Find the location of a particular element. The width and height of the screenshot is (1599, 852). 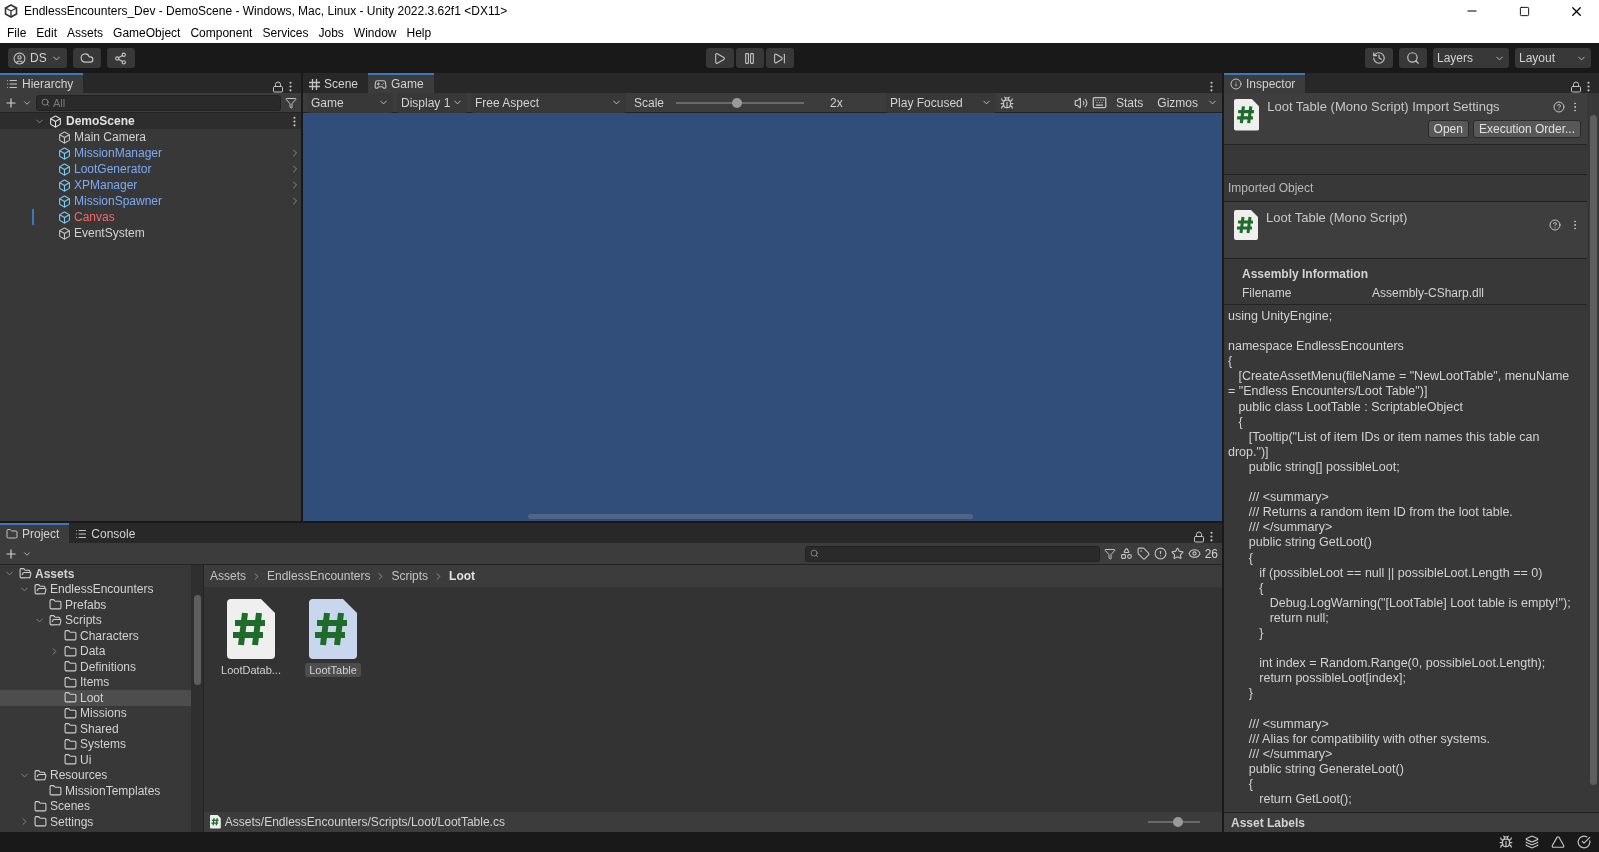

panel-tab: Project is located at coordinates (35, 533).